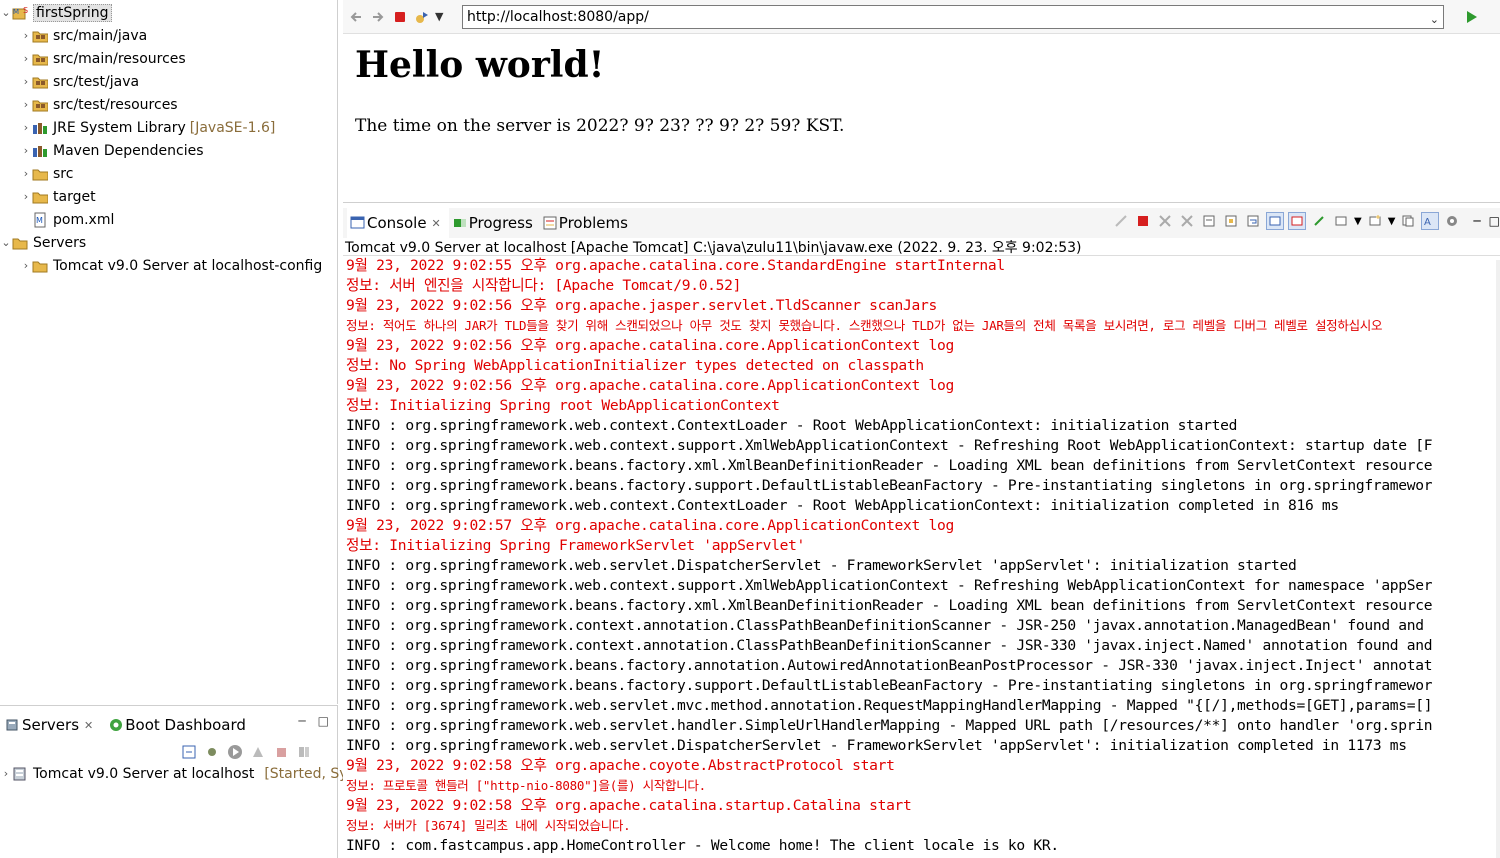 This screenshot has height=858, width=1500. Describe the element at coordinates (171, 265) in the screenshot. I see `tree-servers-config: › Tomcat v9.0 Server at localhost-config` at that location.